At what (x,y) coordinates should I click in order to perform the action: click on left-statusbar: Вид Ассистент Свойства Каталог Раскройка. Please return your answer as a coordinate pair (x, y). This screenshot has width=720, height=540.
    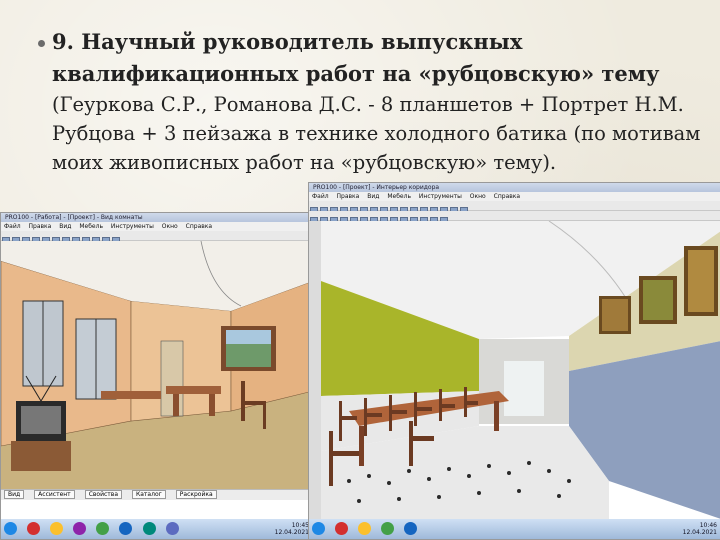
    Looking at the image, I should click on (157, 494).